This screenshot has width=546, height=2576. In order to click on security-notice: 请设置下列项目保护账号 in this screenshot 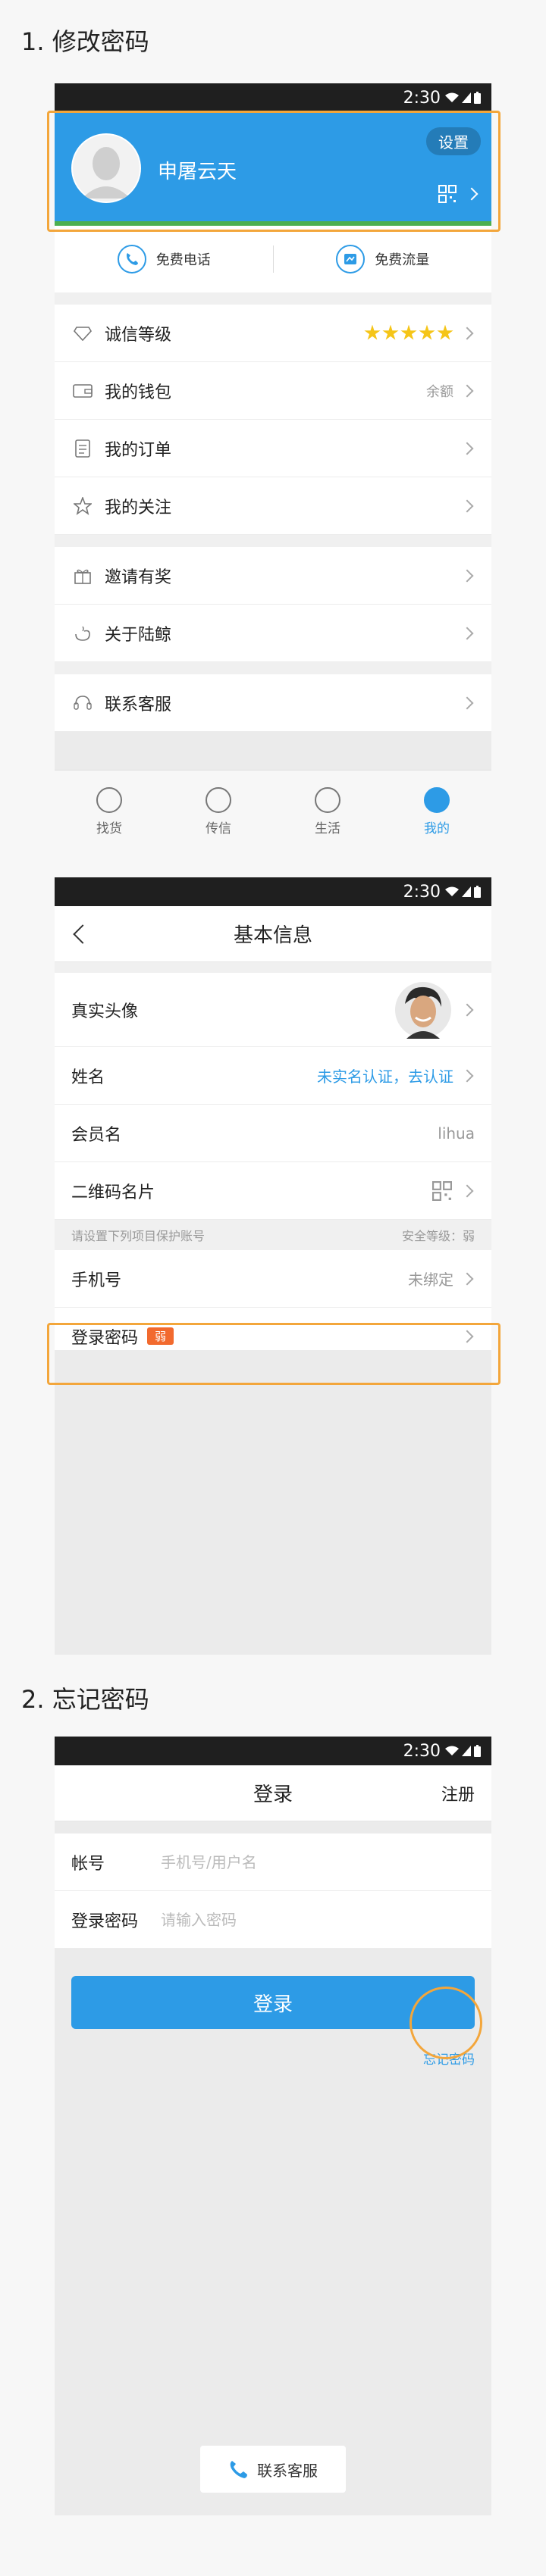, I will do `click(138, 1236)`.